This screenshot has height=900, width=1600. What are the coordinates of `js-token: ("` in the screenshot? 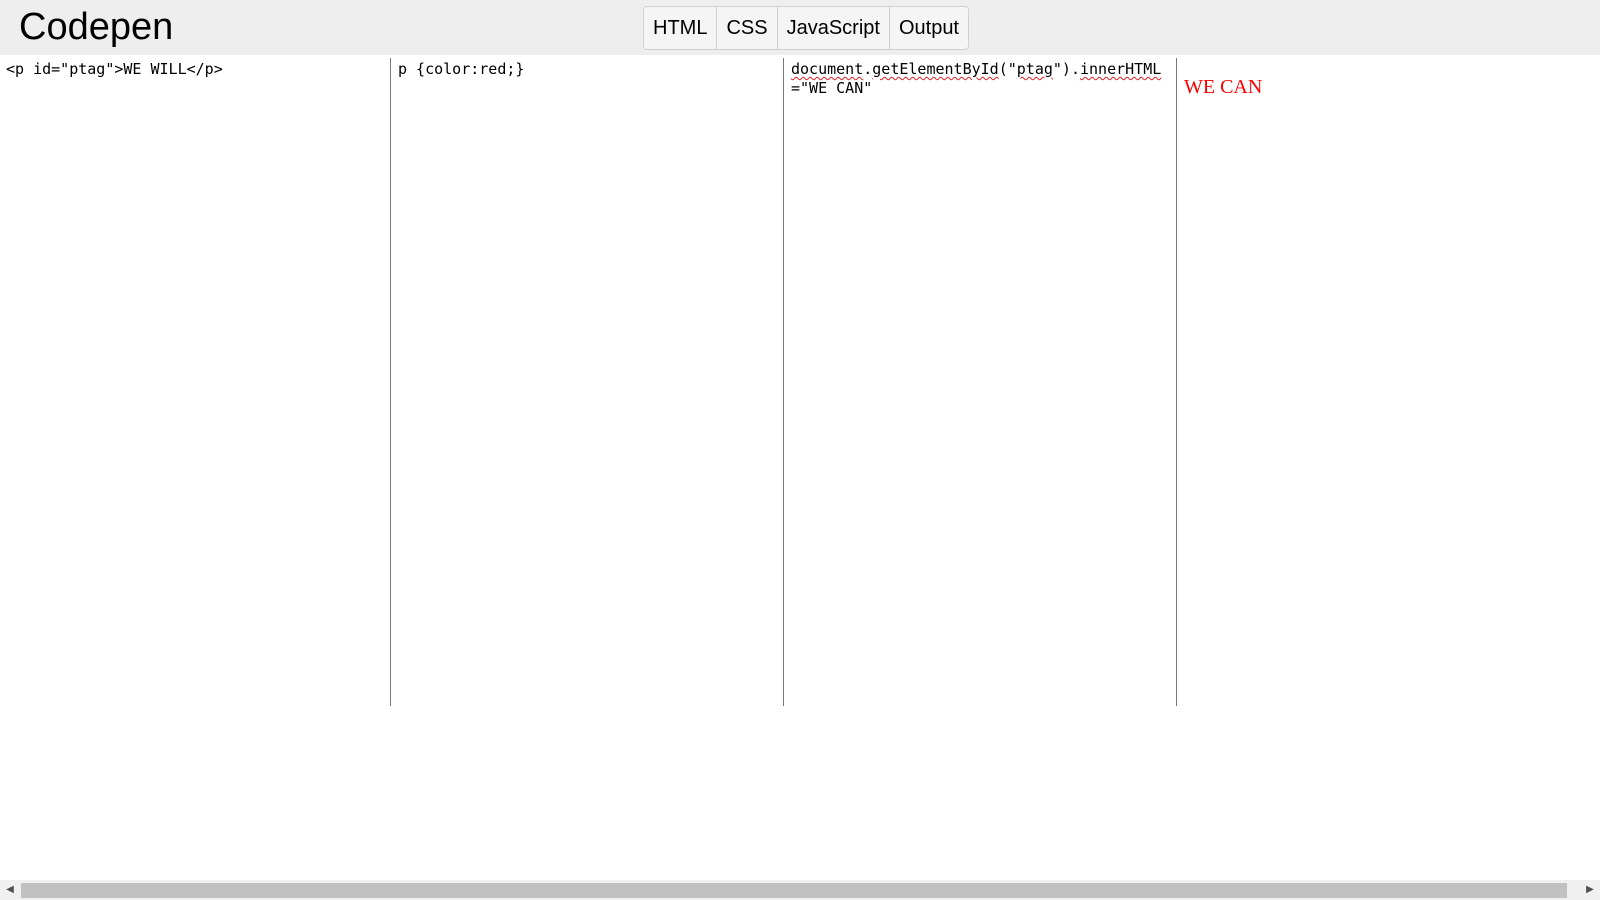 It's located at (1007, 69).